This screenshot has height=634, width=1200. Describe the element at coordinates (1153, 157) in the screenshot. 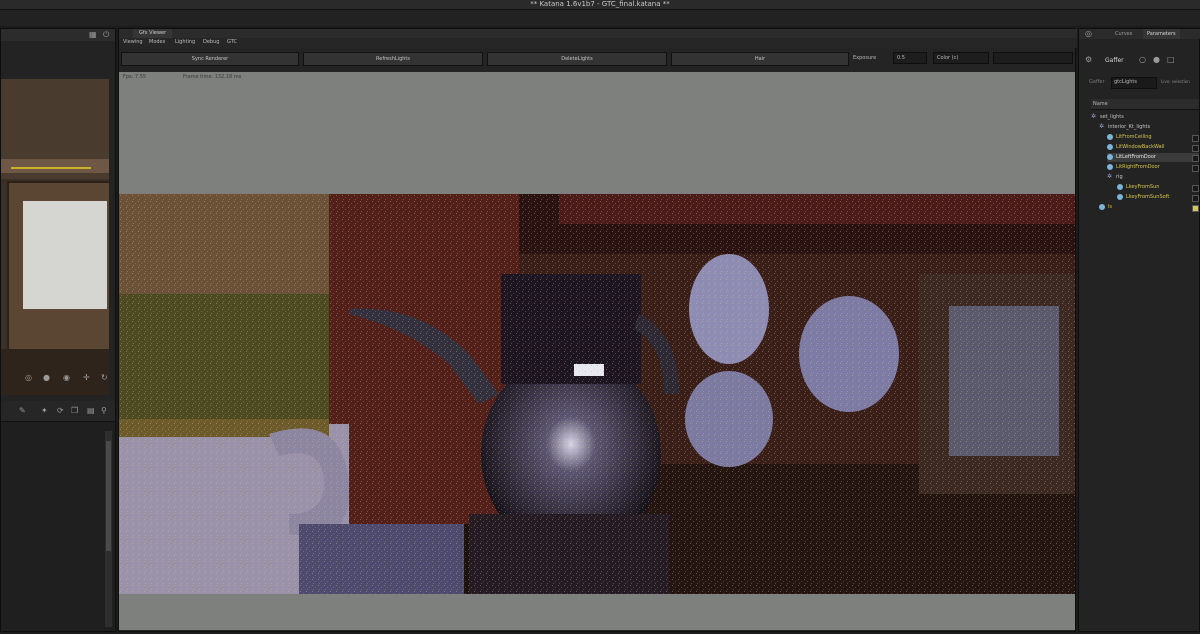

I see `tree-item-lit-left-from-door: LitLeftFromDoor` at that location.